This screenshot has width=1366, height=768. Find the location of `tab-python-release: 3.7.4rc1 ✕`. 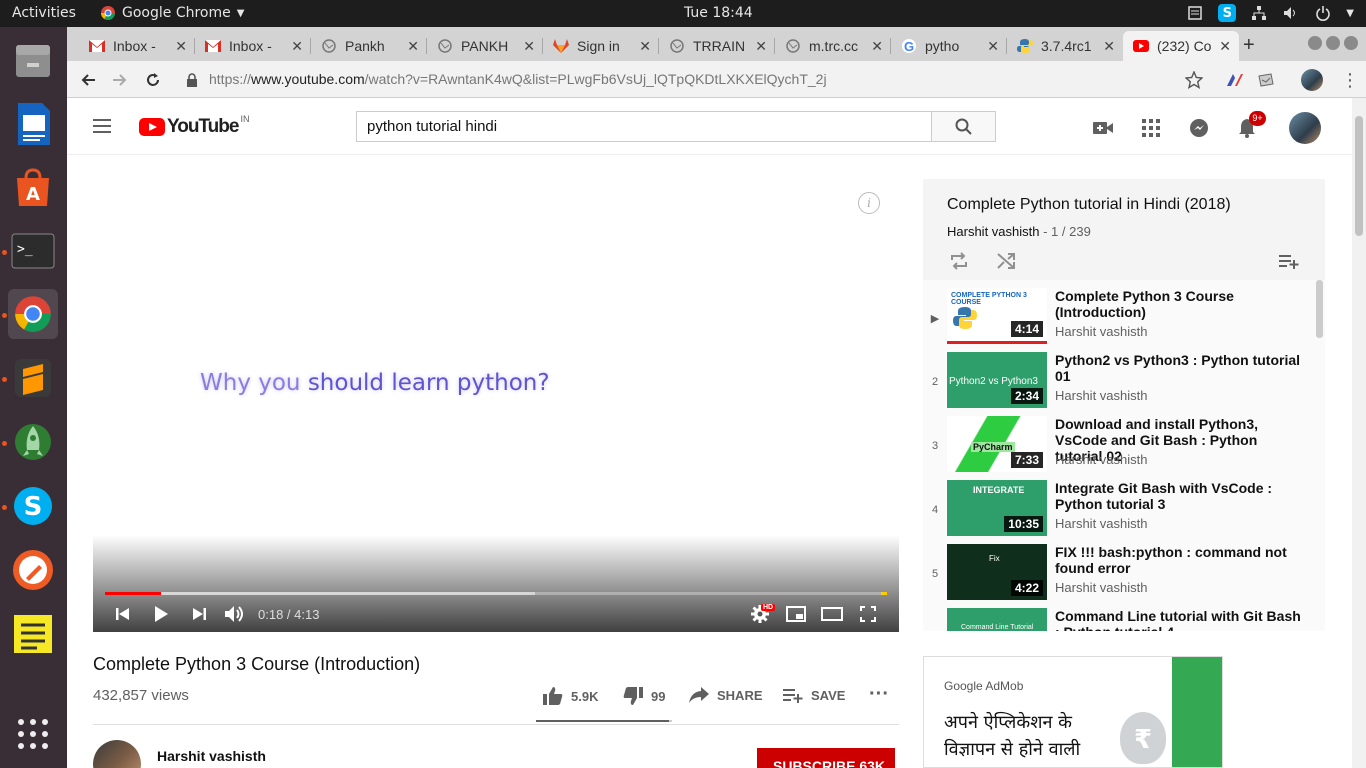

tab-python-release: 3.7.4rc1 ✕ is located at coordinates (1065, 46).